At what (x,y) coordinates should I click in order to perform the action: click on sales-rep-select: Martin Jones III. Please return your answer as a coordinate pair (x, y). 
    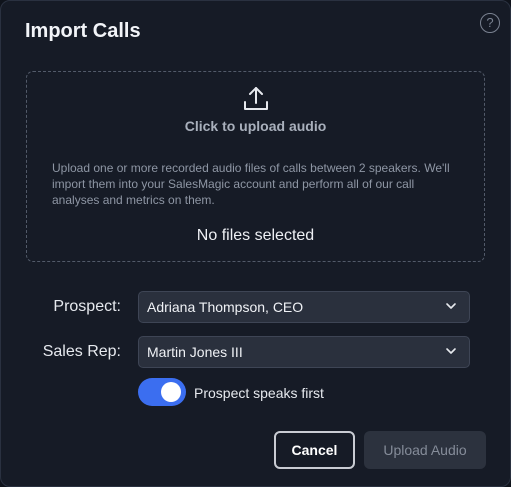
    Looking at the image, I should click on (304, 352).